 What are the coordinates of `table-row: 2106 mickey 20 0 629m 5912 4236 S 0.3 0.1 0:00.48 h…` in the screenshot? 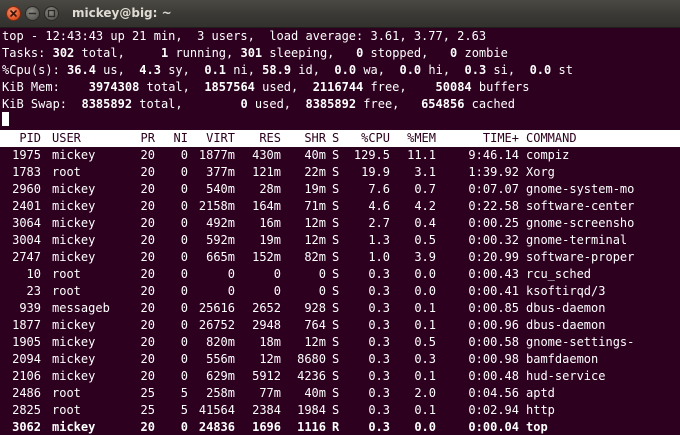 It's located at (340, 376).